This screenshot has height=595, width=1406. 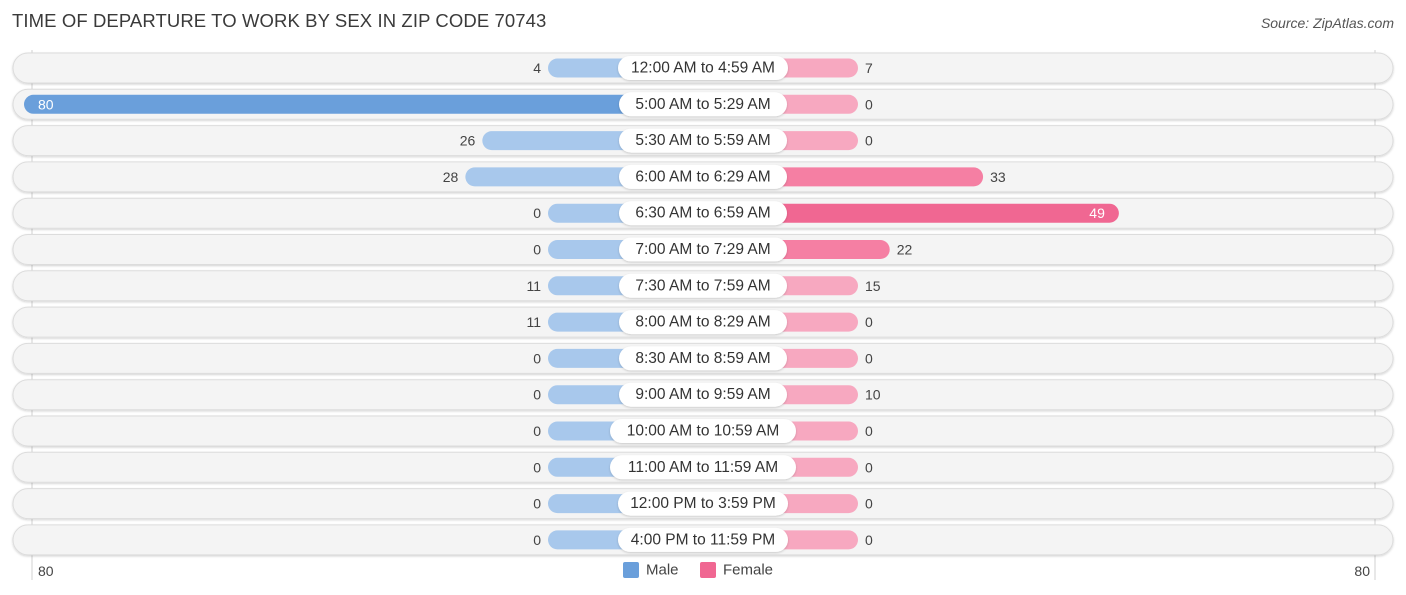 I want to click on category-label: 12:00 AM to 4:59 AM, so click(x=703, y=68).